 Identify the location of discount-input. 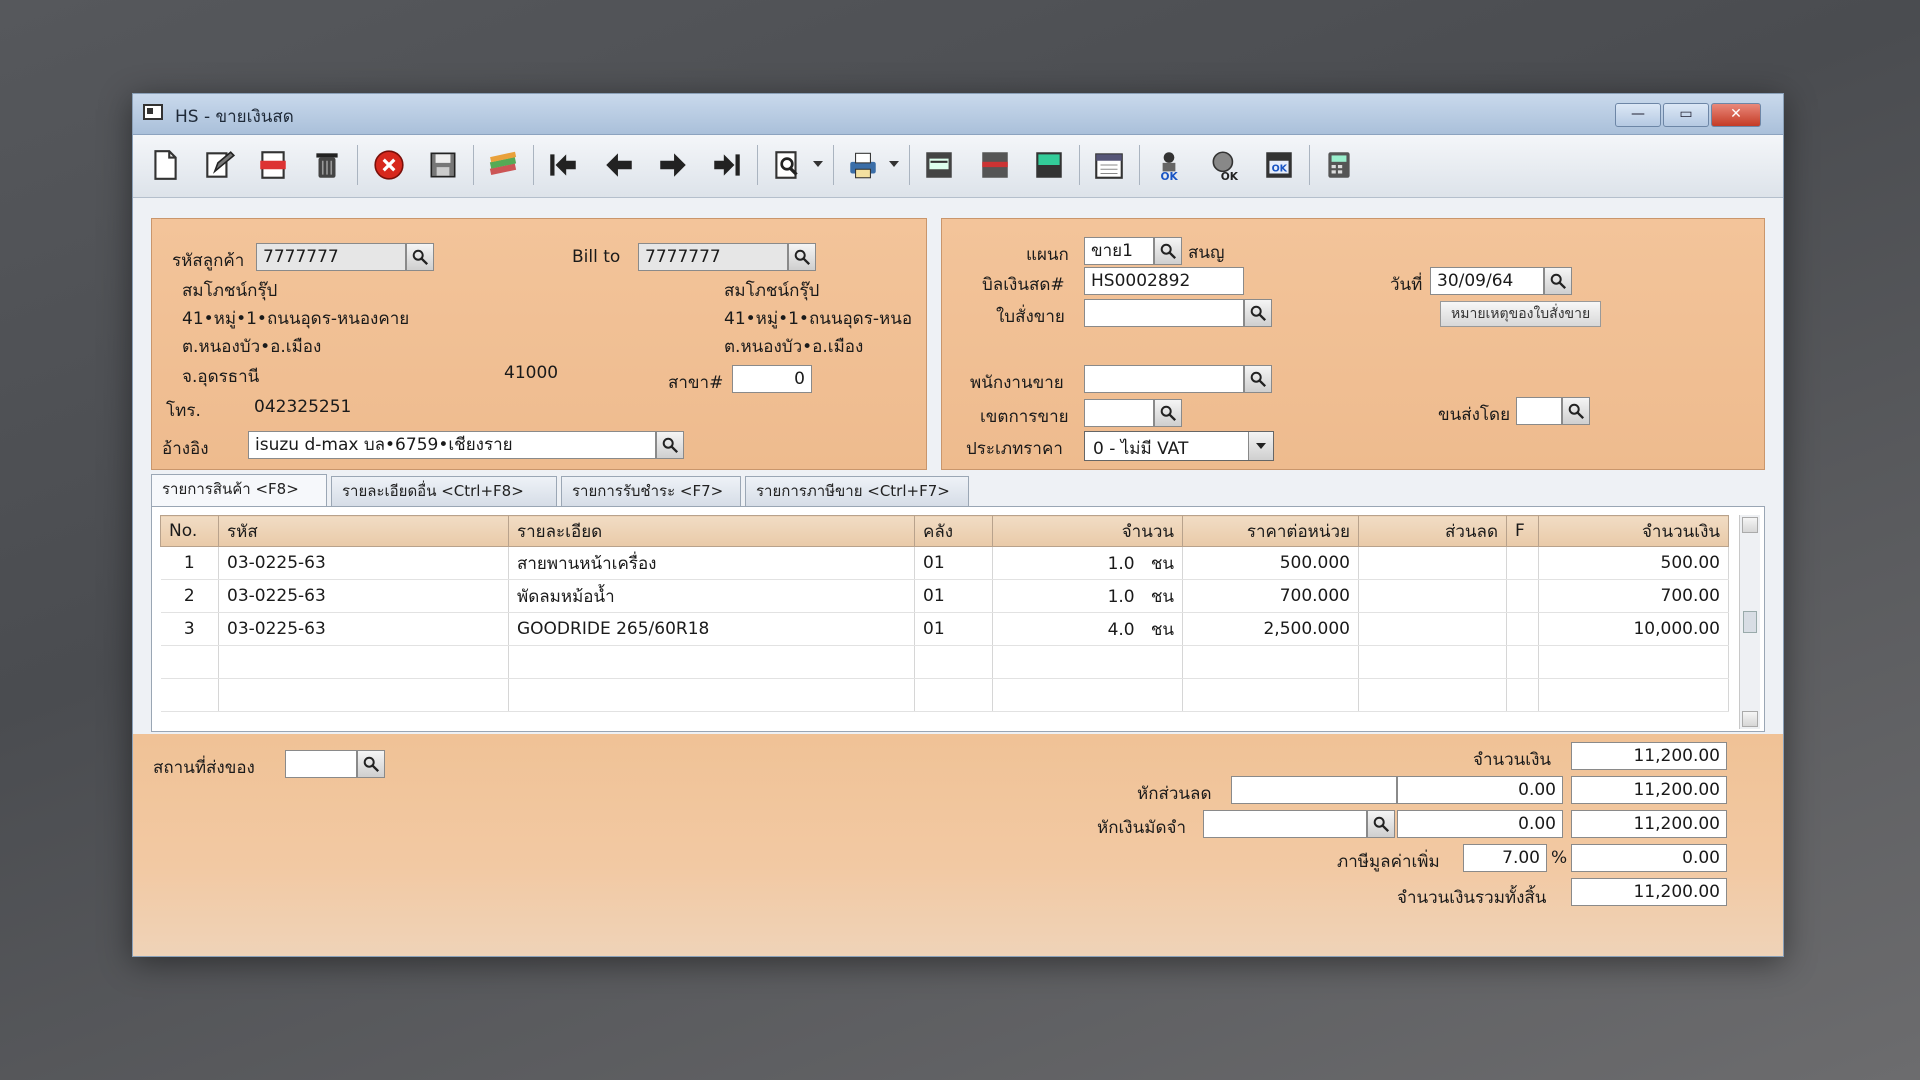
(1314, 790).